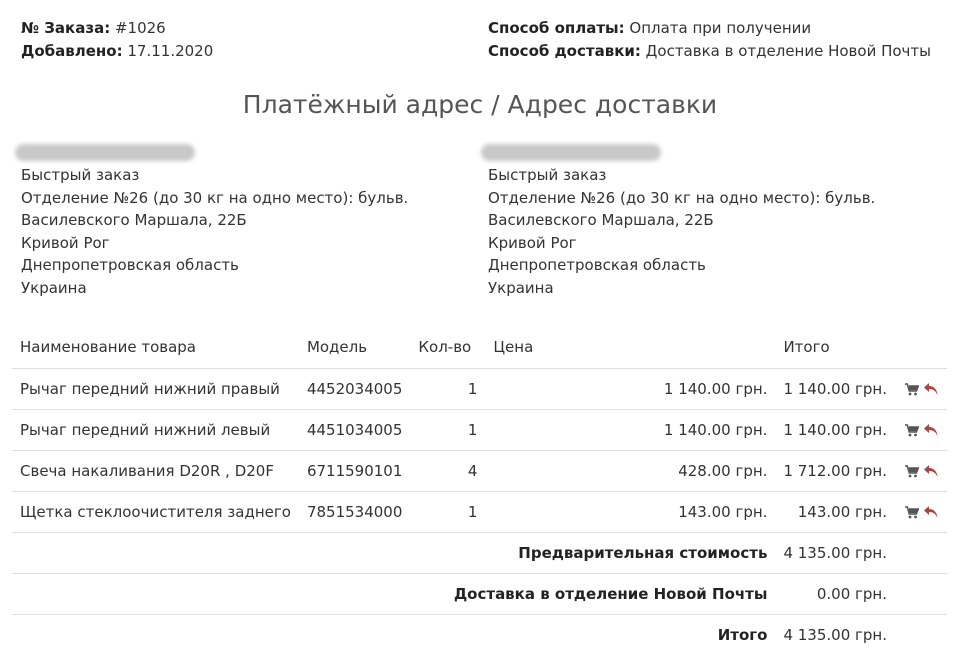 Image resolution: width=960 pixels, height=656 pixels. What do you see at coordinates (650, 28) in the screenshot?
I see `payment-method: Способ оплаты: Оплата при получении` at bounding box center [650, 28].